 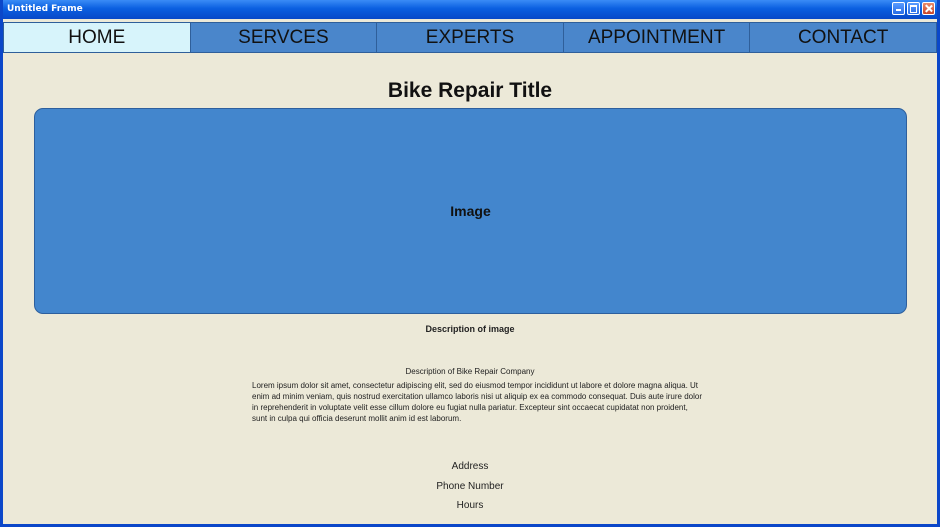 What do you see at coordinates (656, 37) in the screenshot?
I see `nav-appointment: APPOINTMENT` at bounding box center [656, 37].